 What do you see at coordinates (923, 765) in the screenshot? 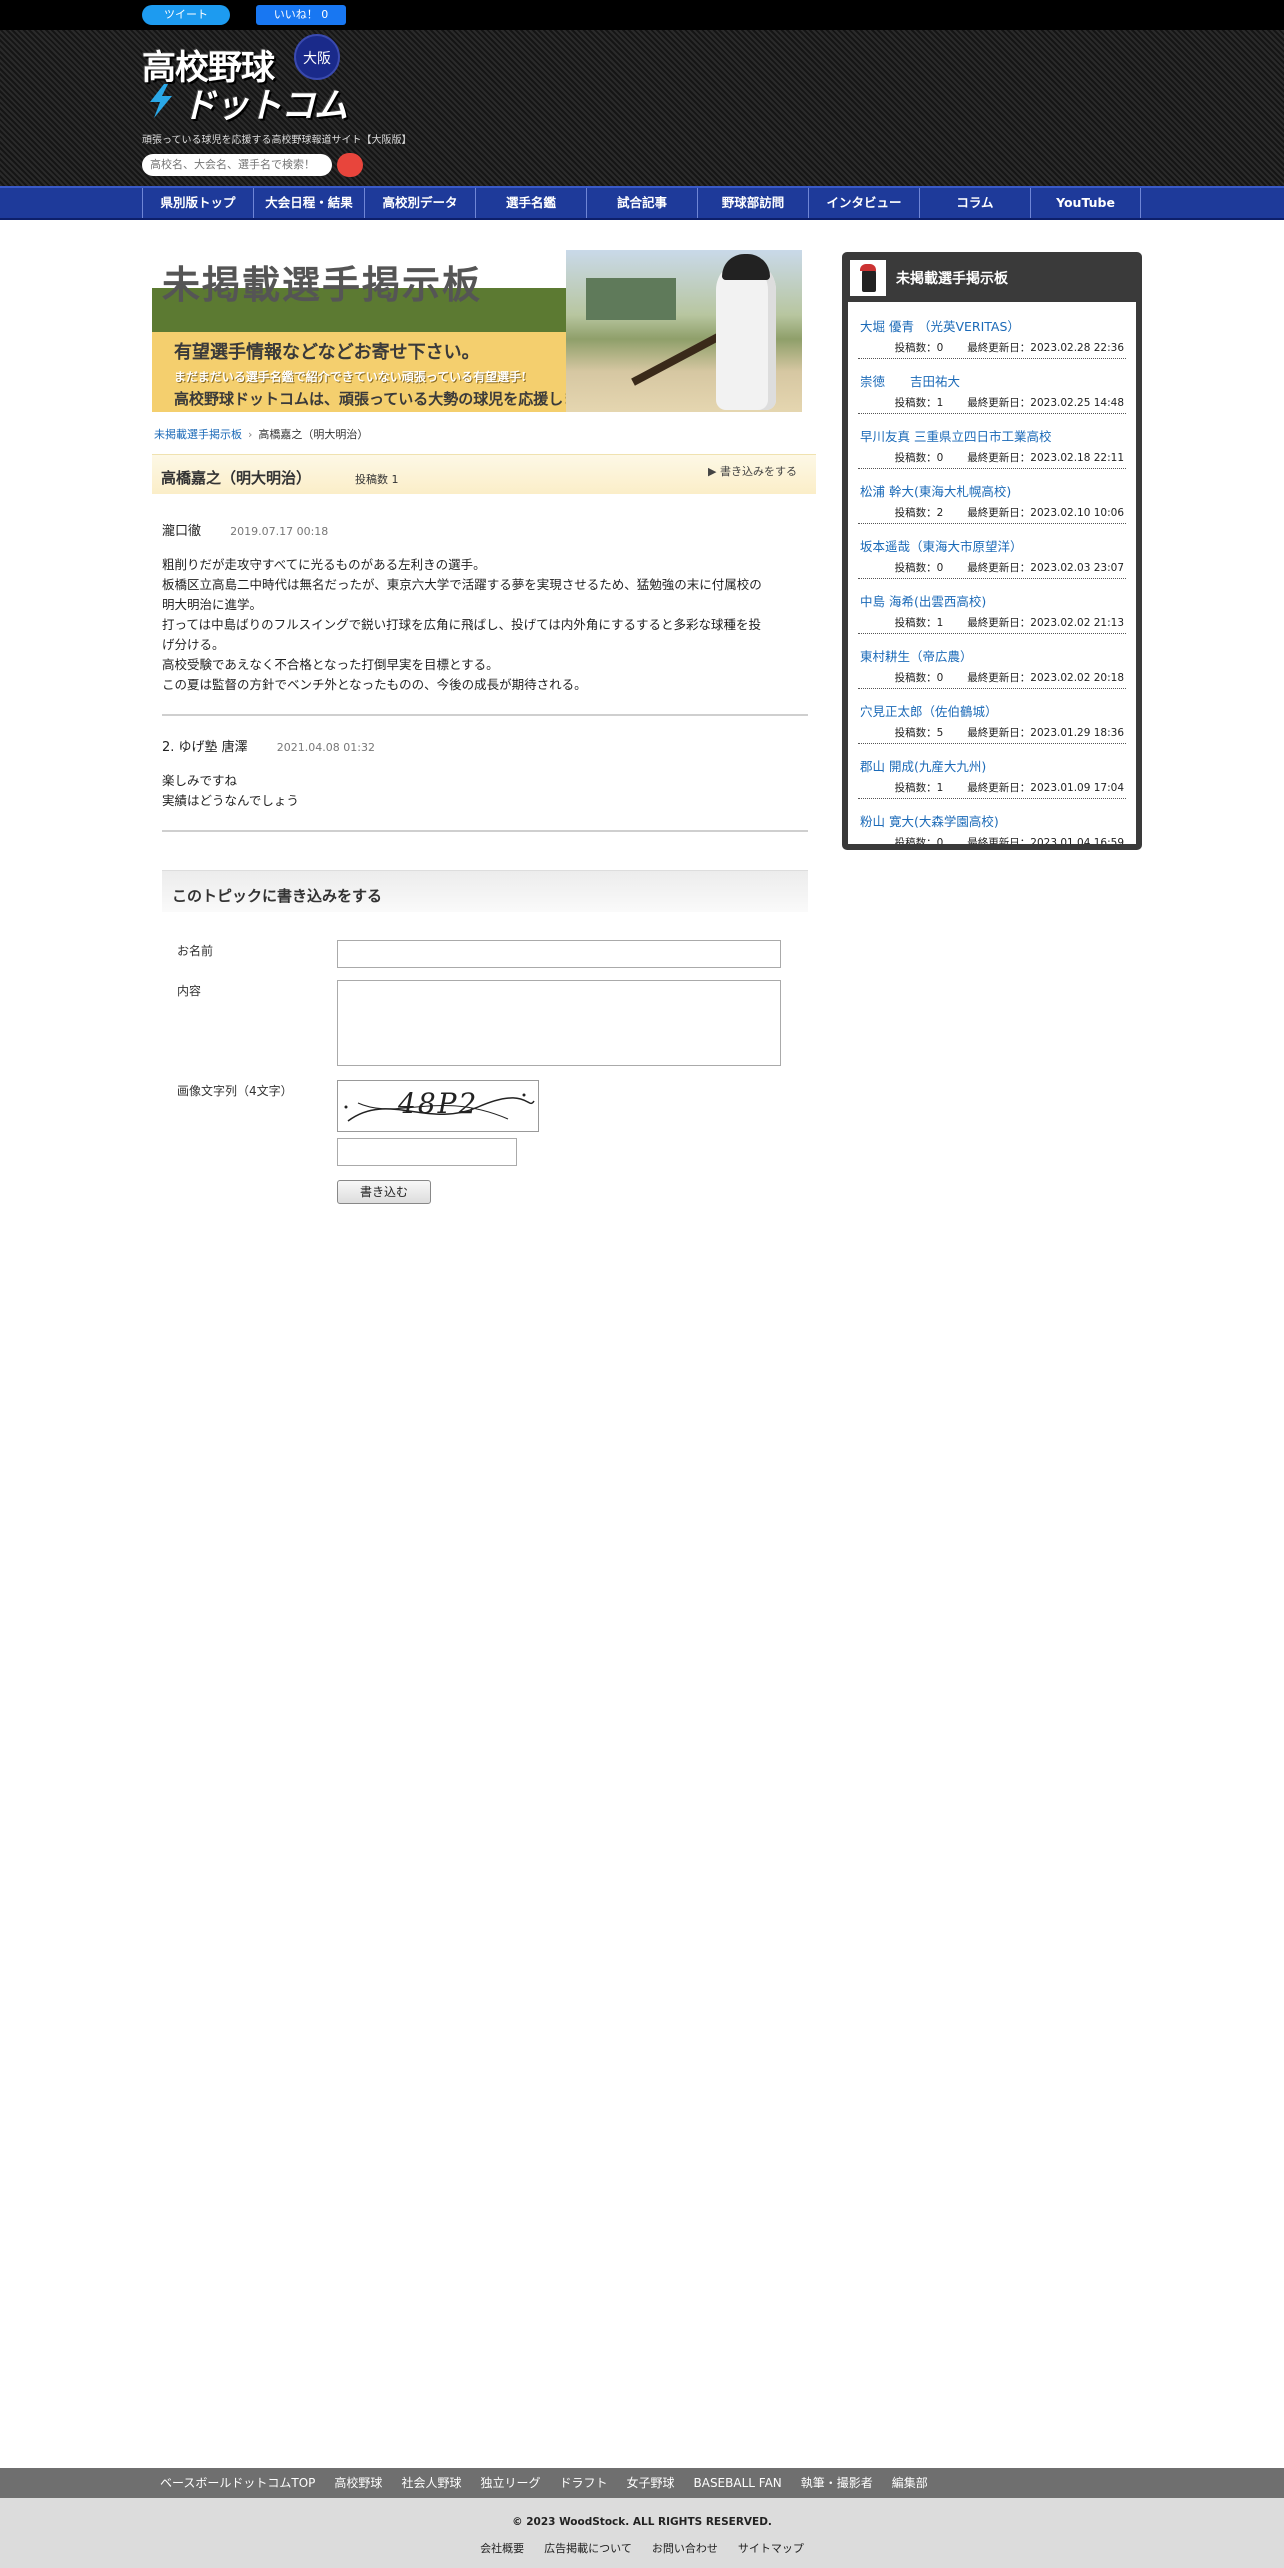
I see `sidebar-topic-link: 郡山 開成(九産大九州)` at bounding box center [923, 765].